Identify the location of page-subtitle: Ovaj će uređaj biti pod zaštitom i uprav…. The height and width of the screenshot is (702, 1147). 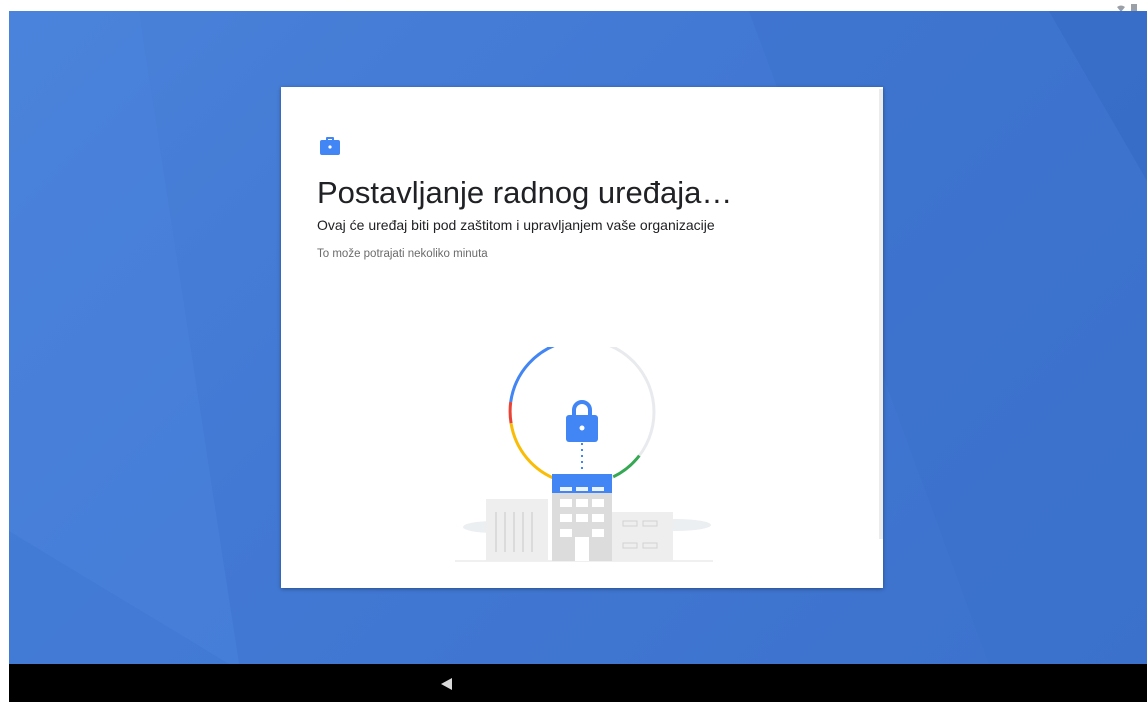
(516, 225).